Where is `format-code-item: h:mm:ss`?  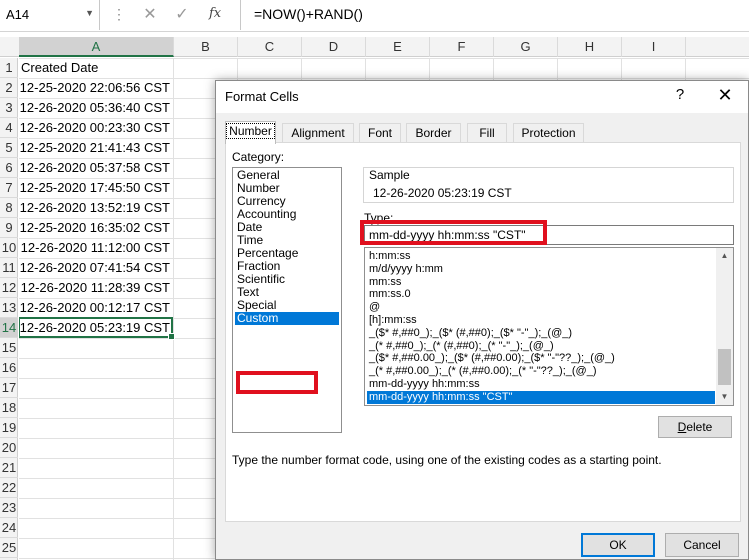 format-code-item: h:mm:ss is located at coordinates (541, 256).